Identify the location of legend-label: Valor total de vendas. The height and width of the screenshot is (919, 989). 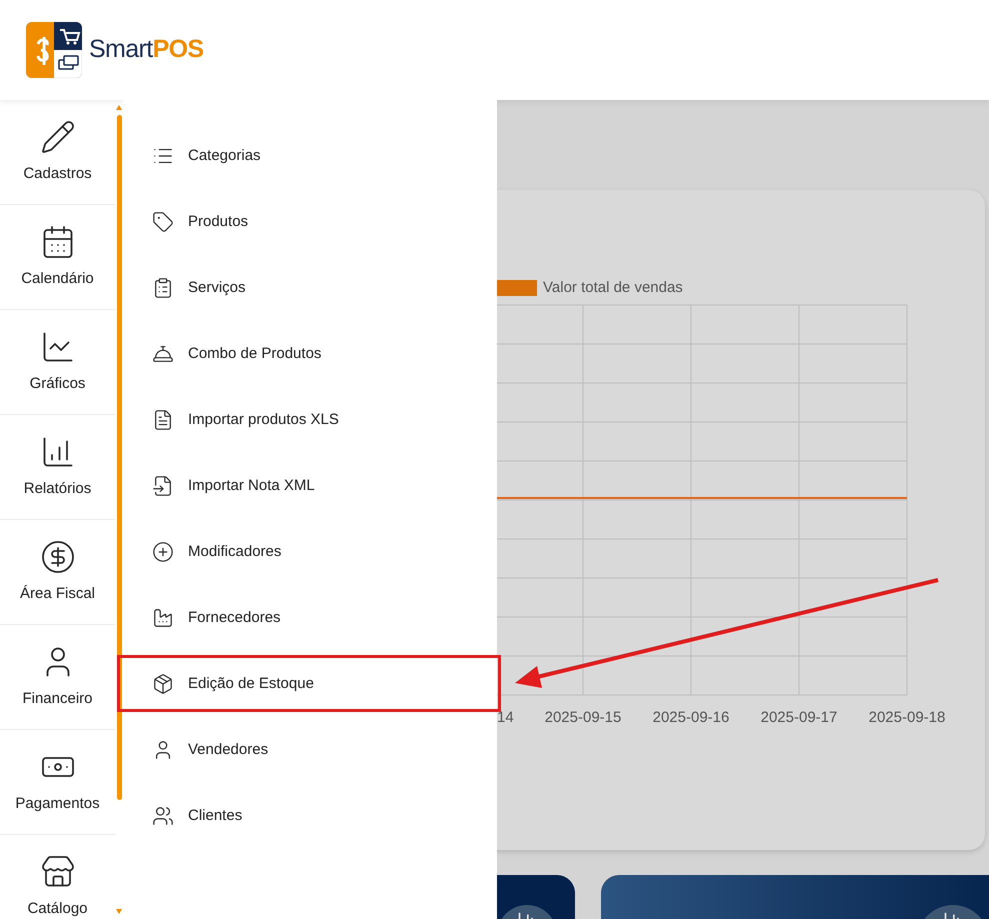
(613, 288).